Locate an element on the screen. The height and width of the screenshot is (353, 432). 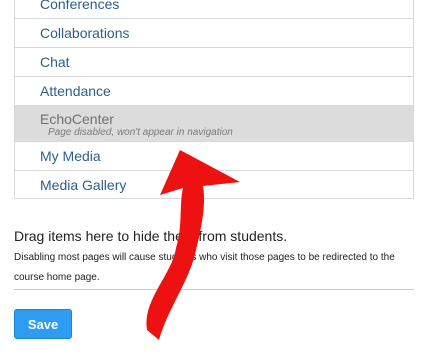
nav-item-attendance: Attendance is located at coordinates (214, 91).